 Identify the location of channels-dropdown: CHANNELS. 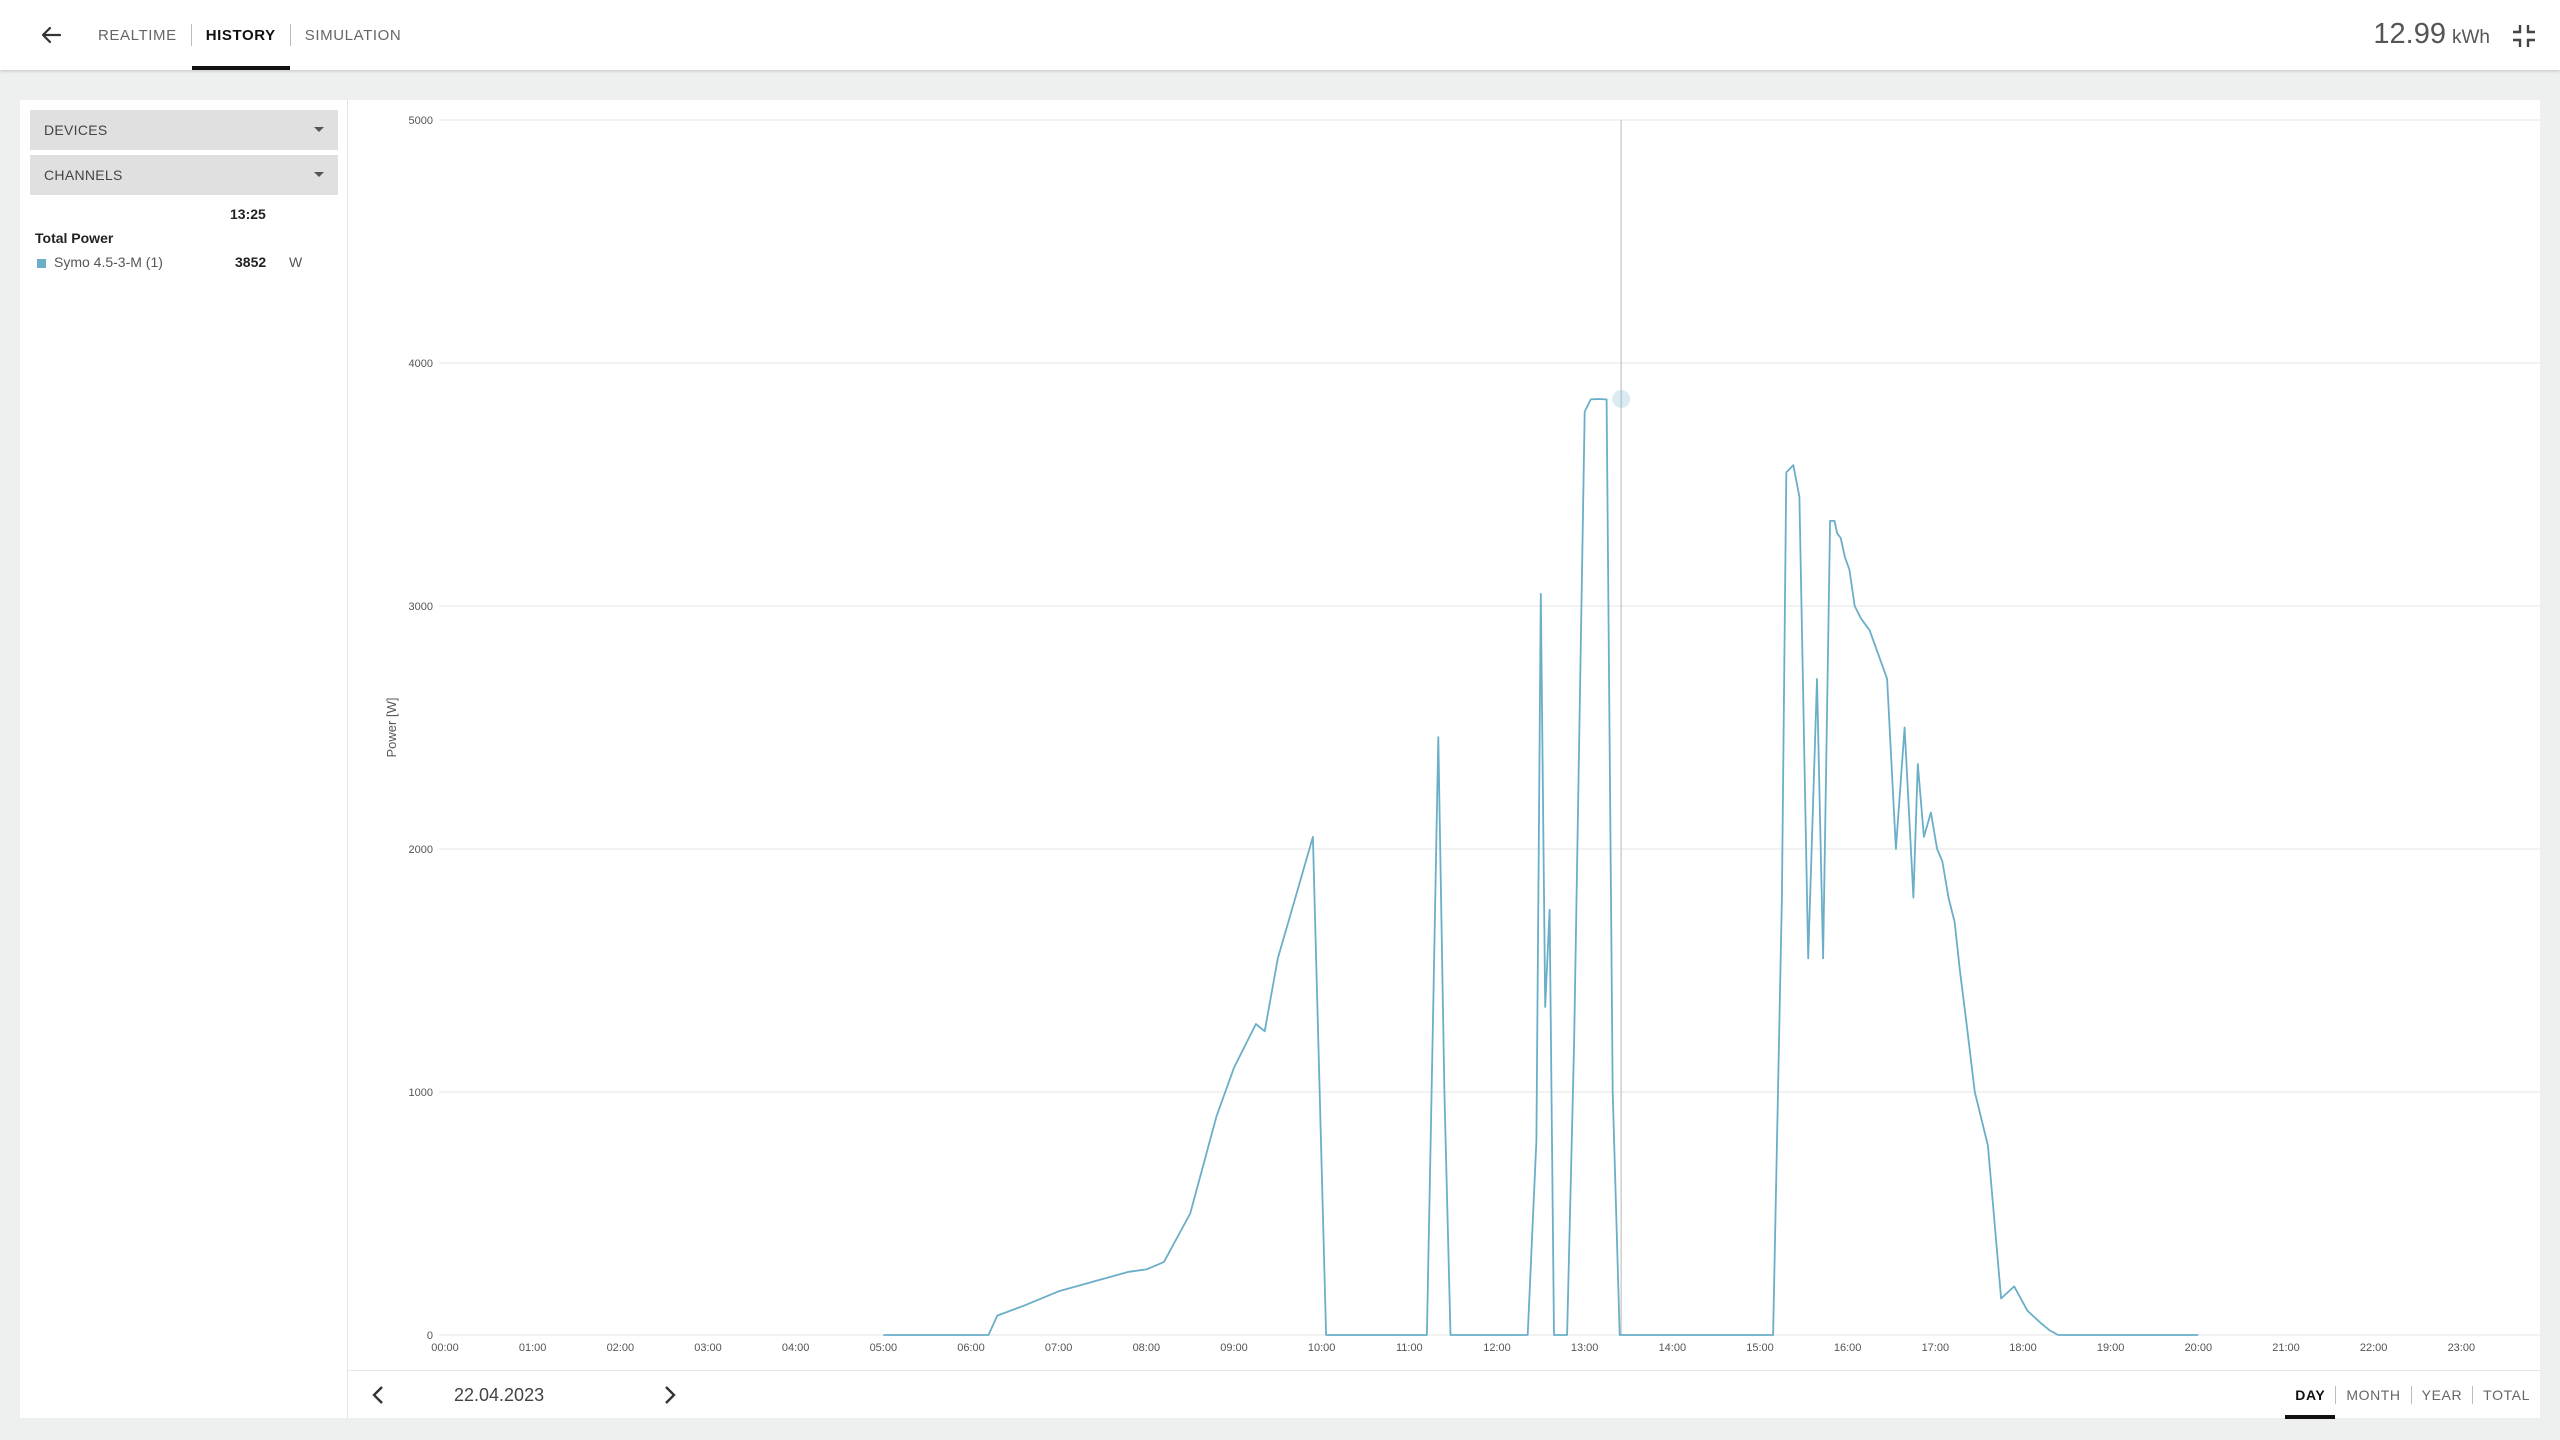
(184, 175).